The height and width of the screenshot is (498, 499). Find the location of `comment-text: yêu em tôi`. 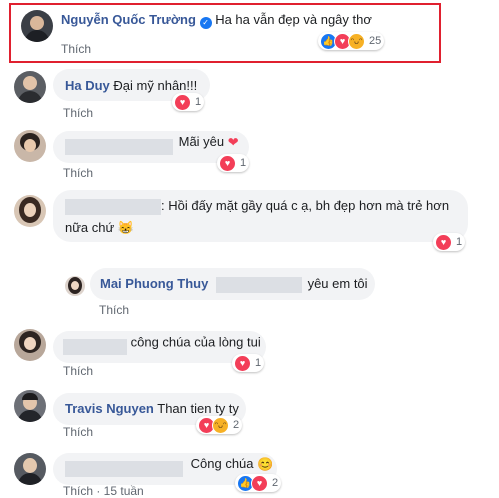

comment-text: yêu em tôi is located at coordinates (337, 283).